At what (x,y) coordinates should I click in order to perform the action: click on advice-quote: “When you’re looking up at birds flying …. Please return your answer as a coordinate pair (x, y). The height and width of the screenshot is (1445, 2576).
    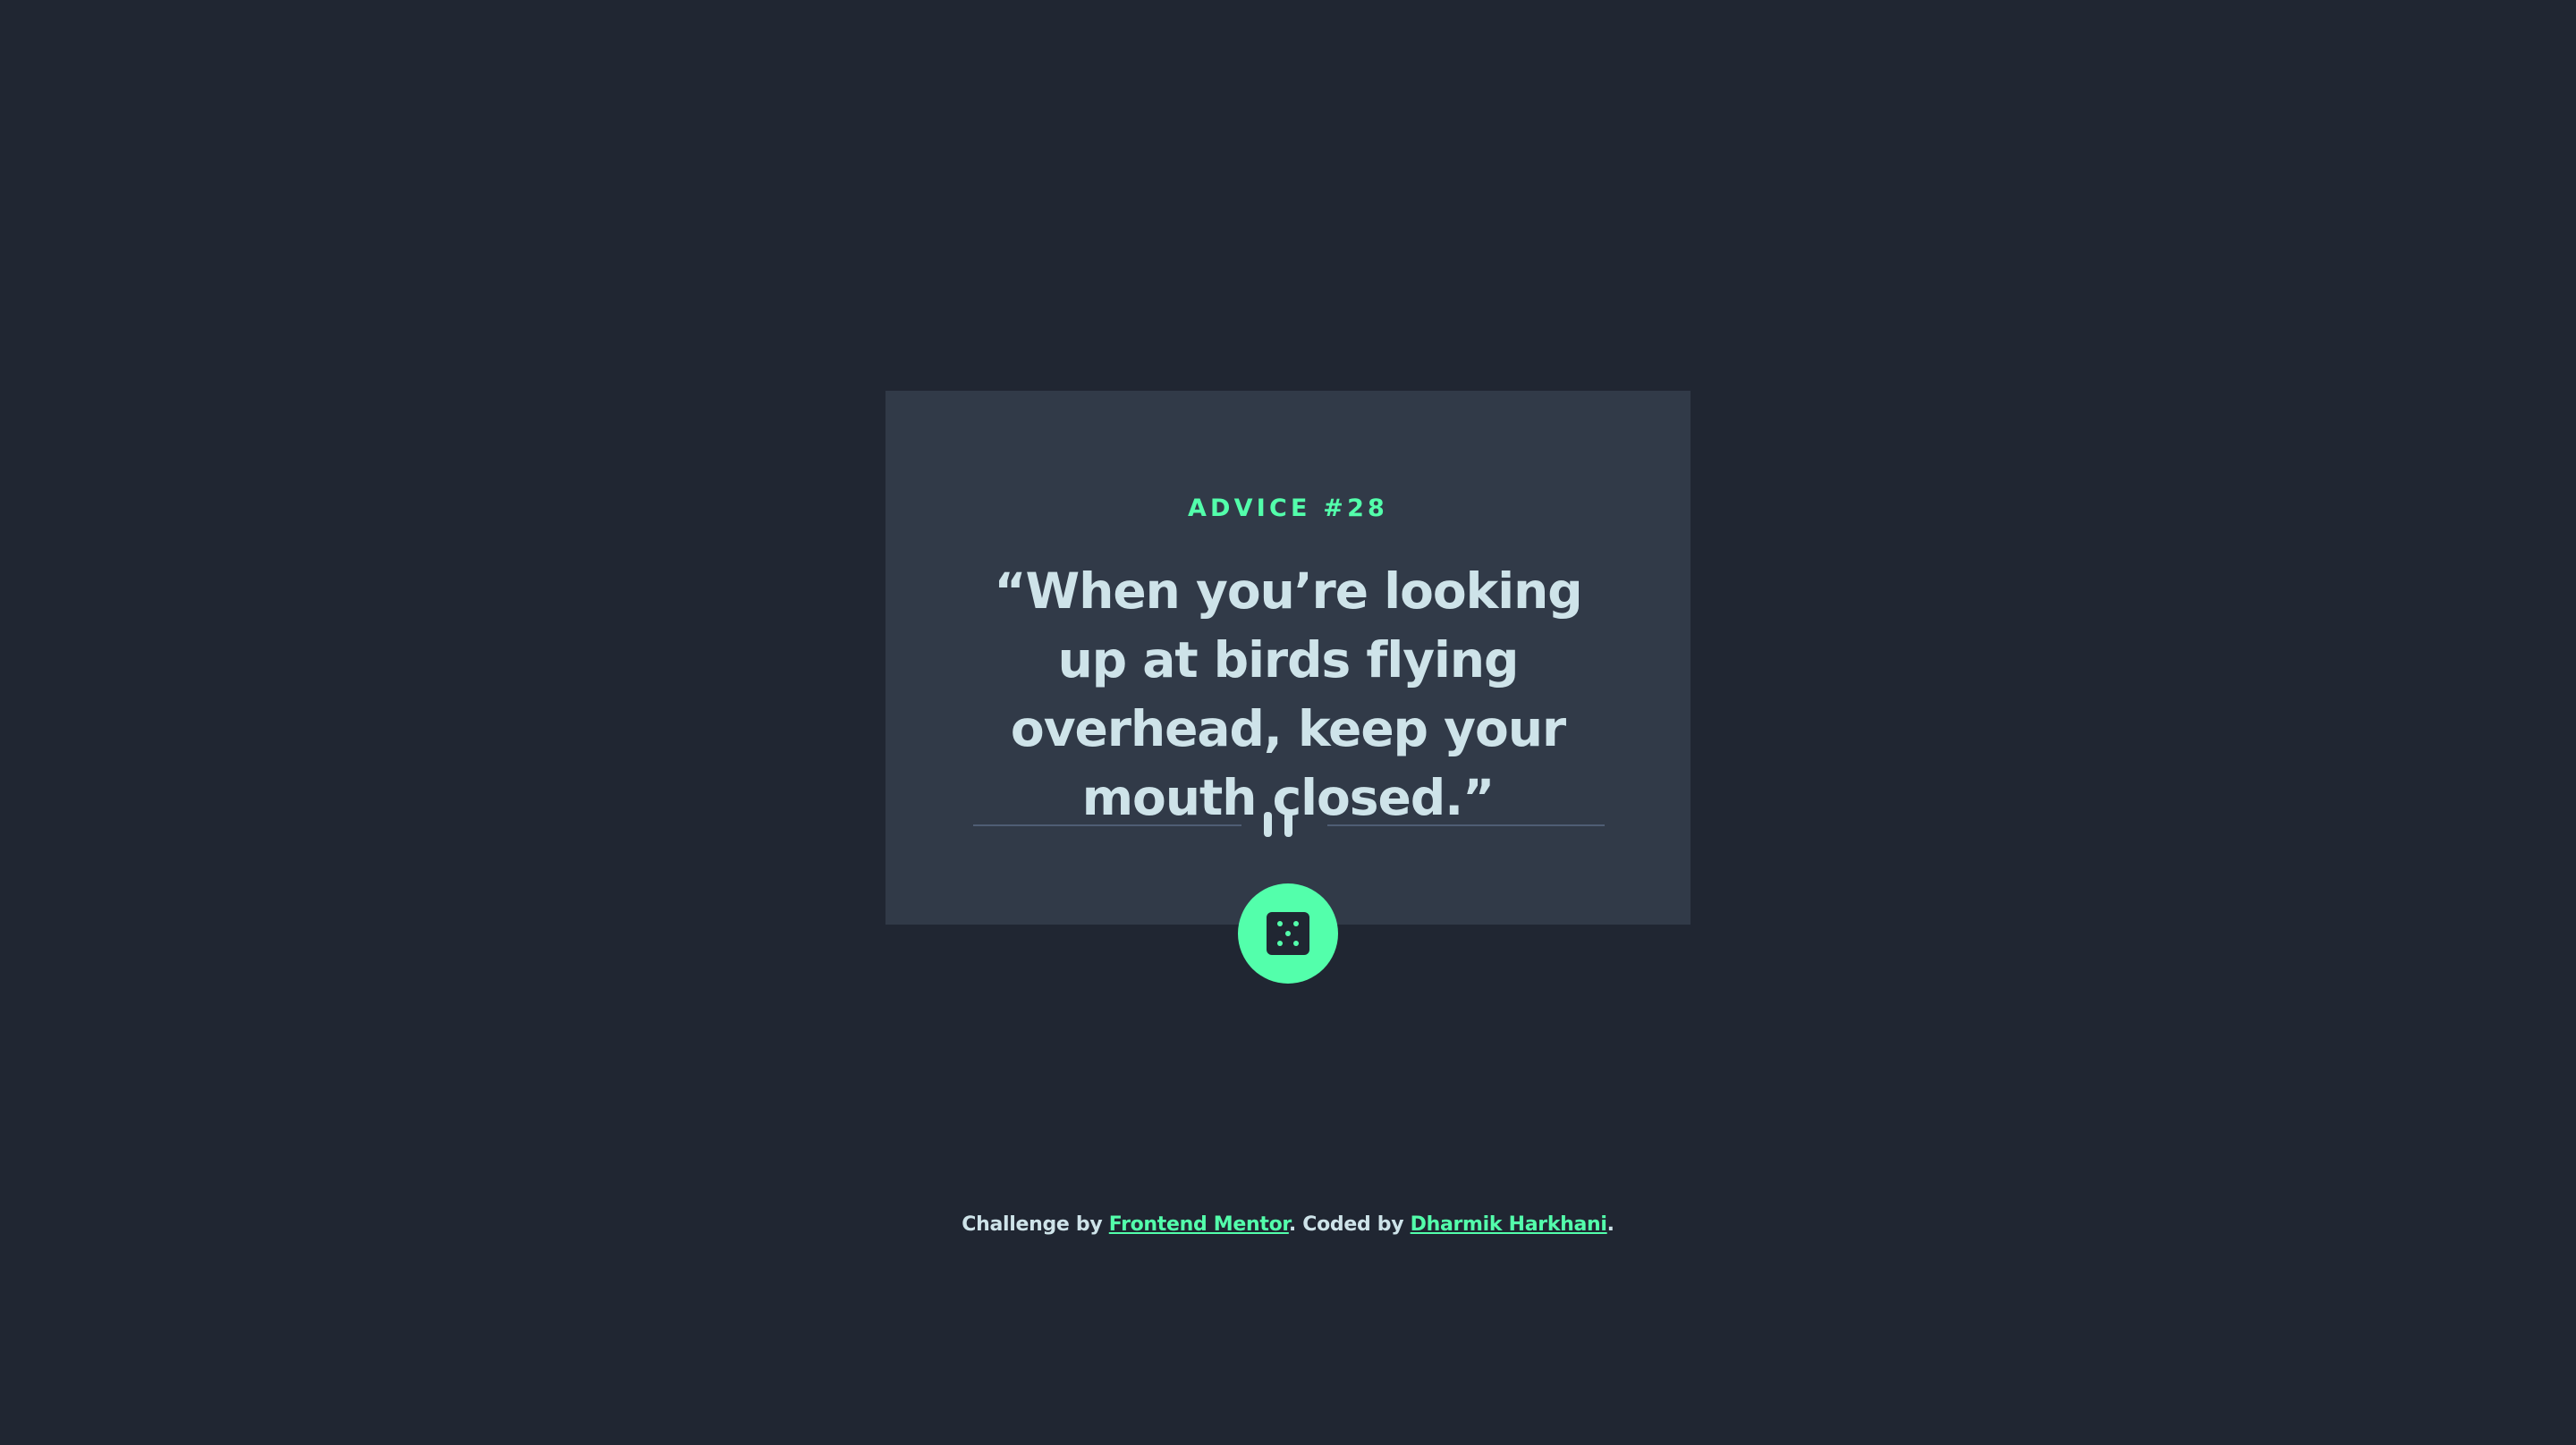
    Looking at the image, I should click on (1288, 694).